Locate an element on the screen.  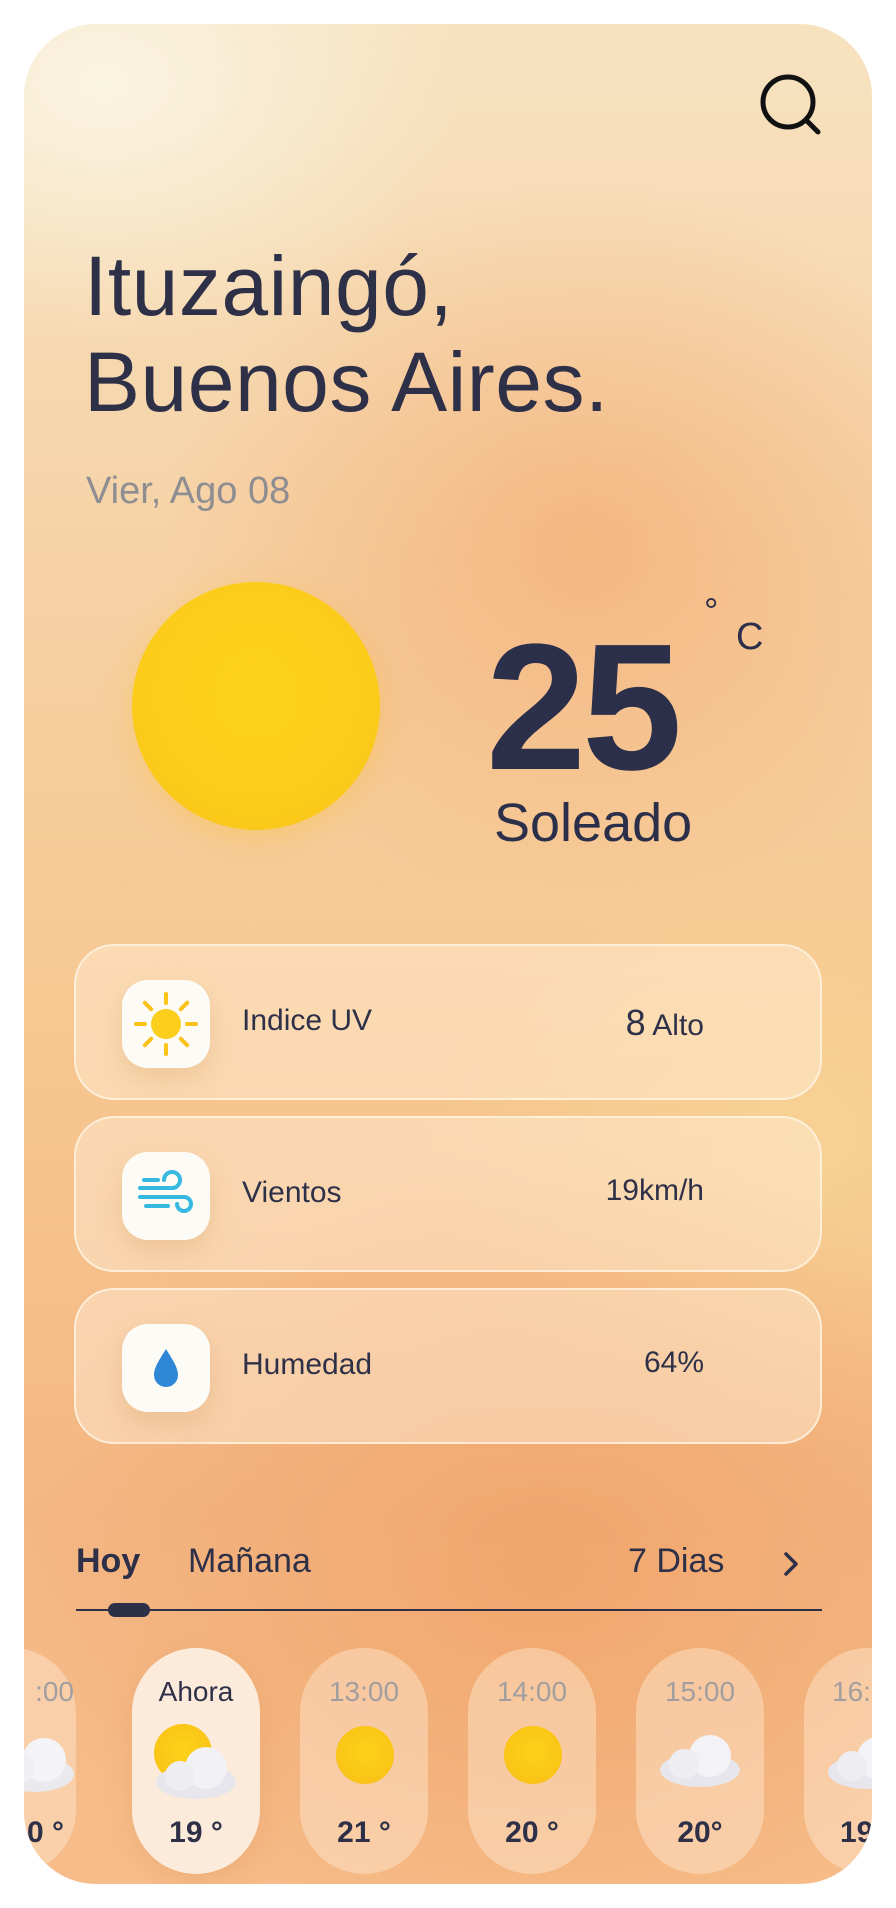
hourly-temp: 0 ° is located at coordinates (45, 1832).